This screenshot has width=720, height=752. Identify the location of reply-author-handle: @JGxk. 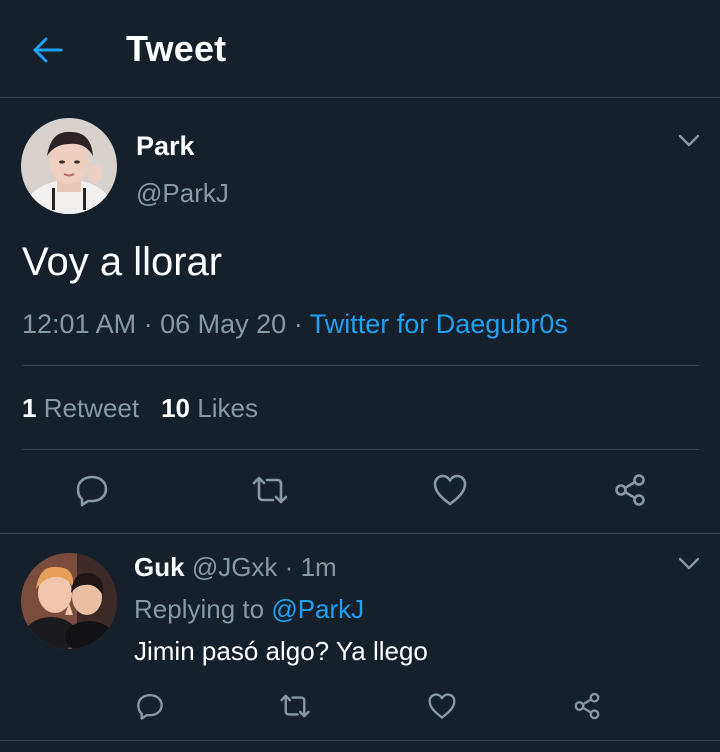
(235, 567).